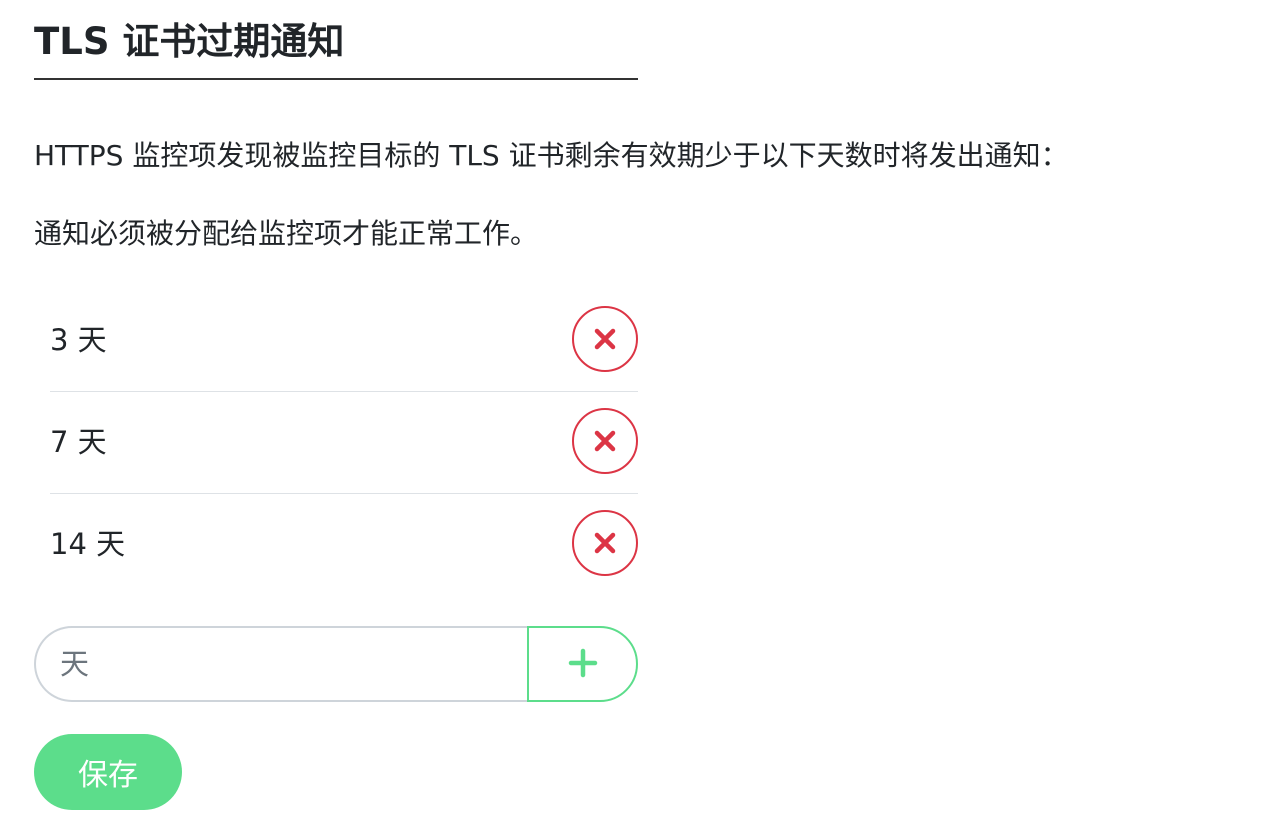 Image resolution: width=1274 pixels, height=834 pixels. I want to click on expiry-day-label: 7 天, so click(78, 442).